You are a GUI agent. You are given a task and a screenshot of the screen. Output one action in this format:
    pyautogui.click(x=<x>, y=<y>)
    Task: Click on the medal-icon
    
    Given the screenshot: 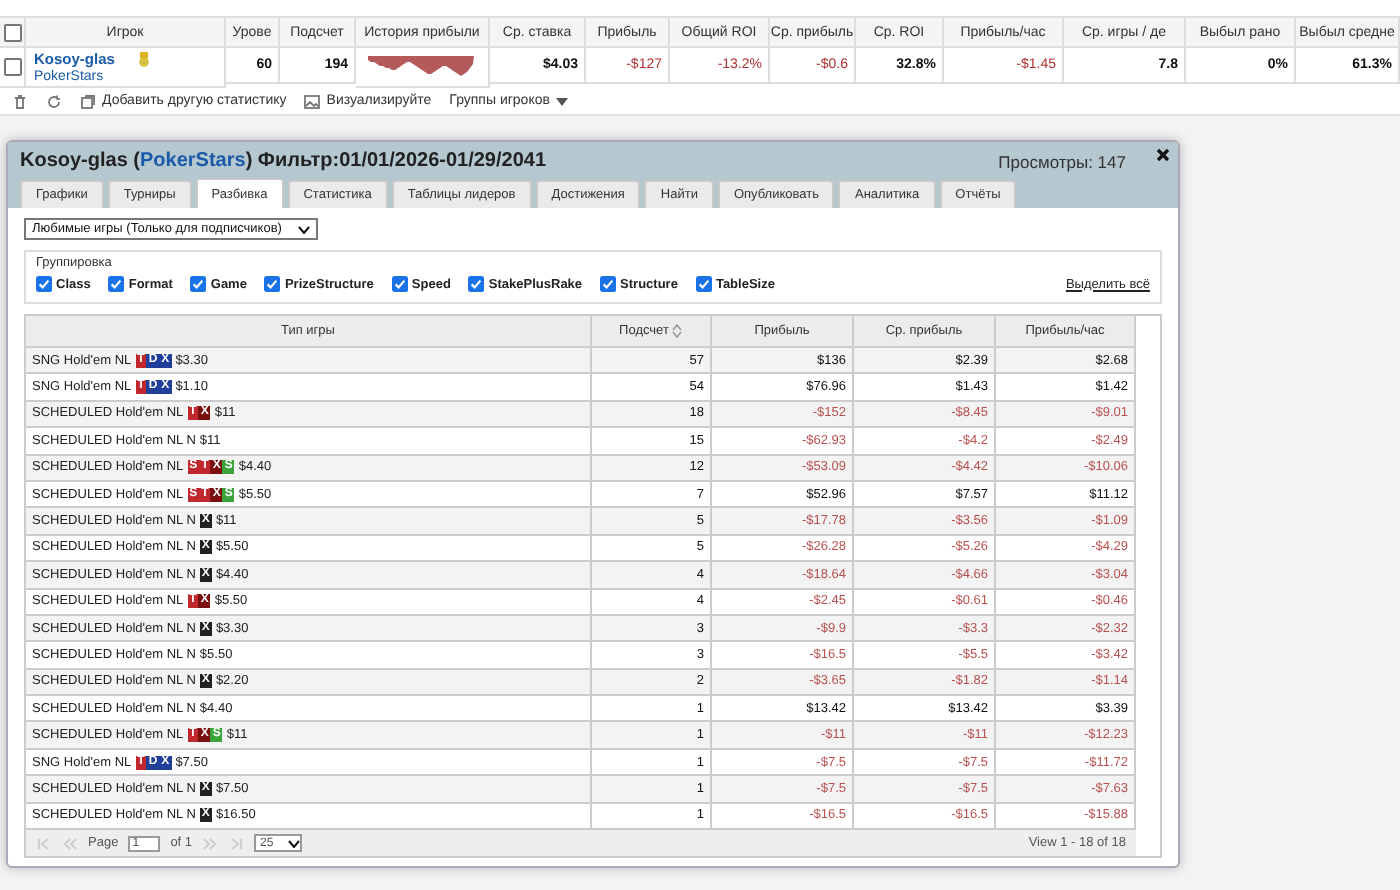 What is the action you would take?
    pyautogui.click(x=144, y=59)
    